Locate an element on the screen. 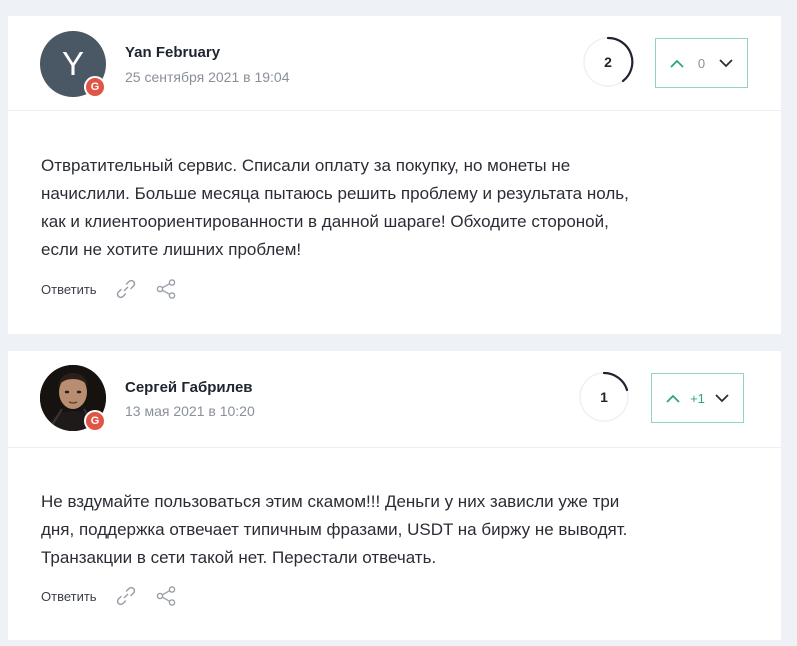 The image size is (797, 646). author-name: Сергей Габрилев is located at coordinates (189, 387).